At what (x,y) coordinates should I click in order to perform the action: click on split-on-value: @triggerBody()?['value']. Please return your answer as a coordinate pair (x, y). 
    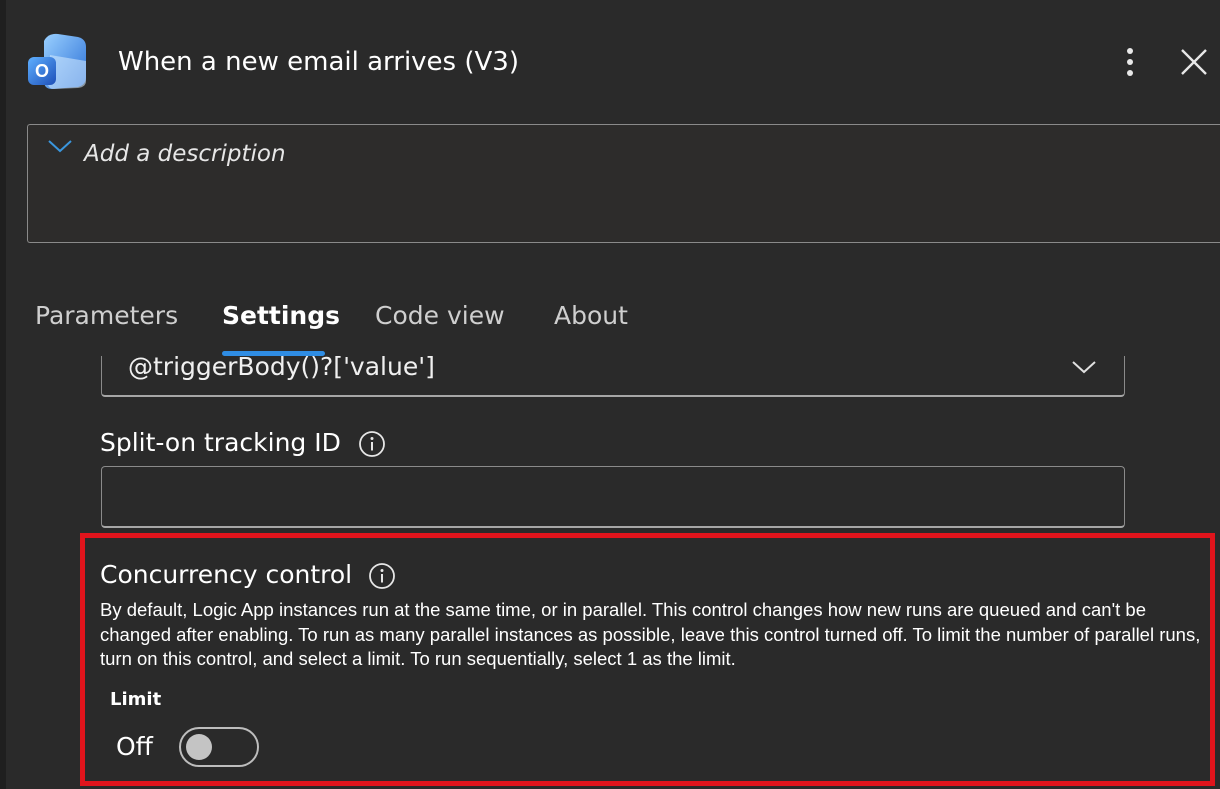
    Looking at the image, I should click on (281, 368).